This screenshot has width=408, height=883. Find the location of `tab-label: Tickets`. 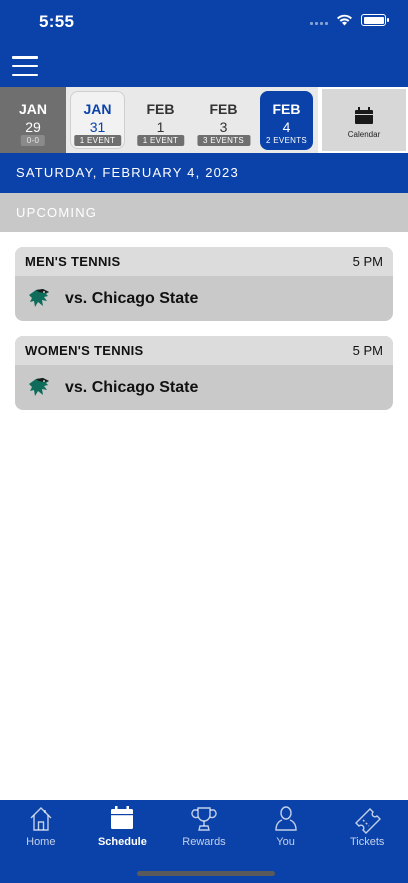

tab-label: Tickets is located at coordinates (367, 842).